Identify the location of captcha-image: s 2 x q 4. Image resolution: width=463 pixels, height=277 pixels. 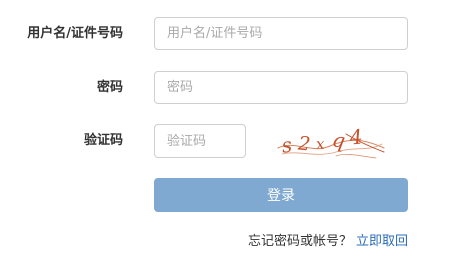
(331, 142).